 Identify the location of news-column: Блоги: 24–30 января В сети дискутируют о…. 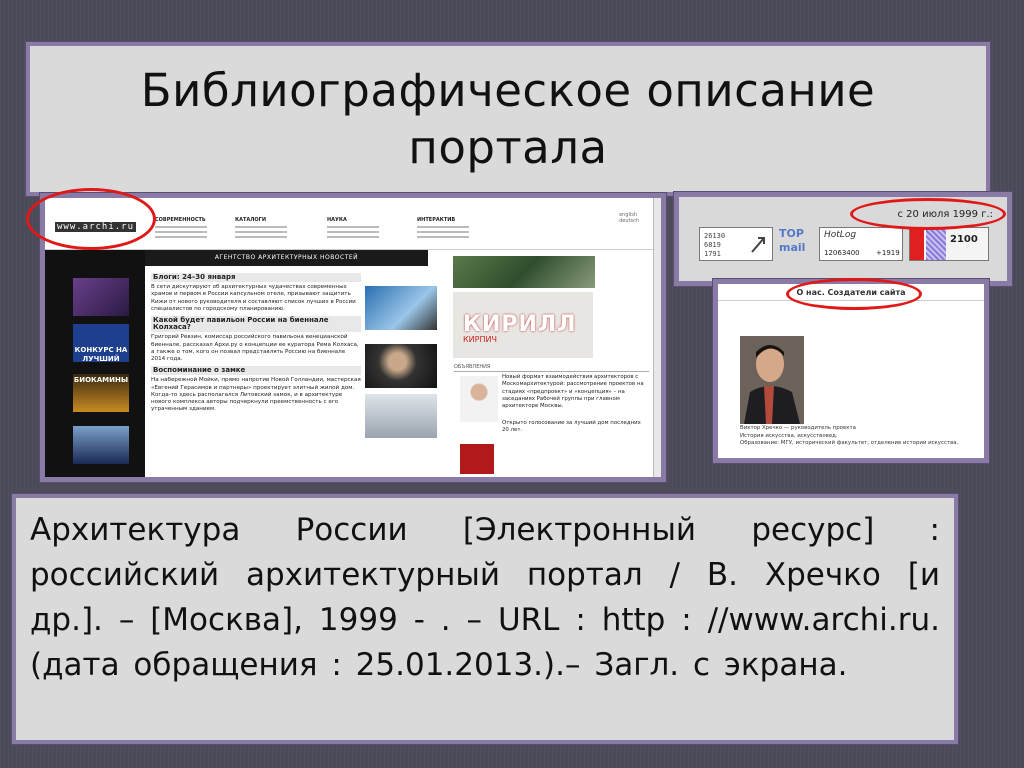
(256, 341).